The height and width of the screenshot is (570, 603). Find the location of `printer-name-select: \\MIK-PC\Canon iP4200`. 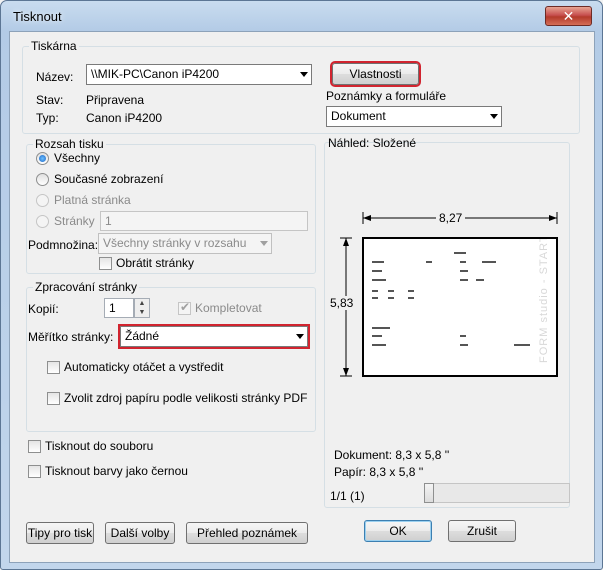

printer-name-select: \\MIK-PC\Canon iP4200 is located at coordinates (199, 74).